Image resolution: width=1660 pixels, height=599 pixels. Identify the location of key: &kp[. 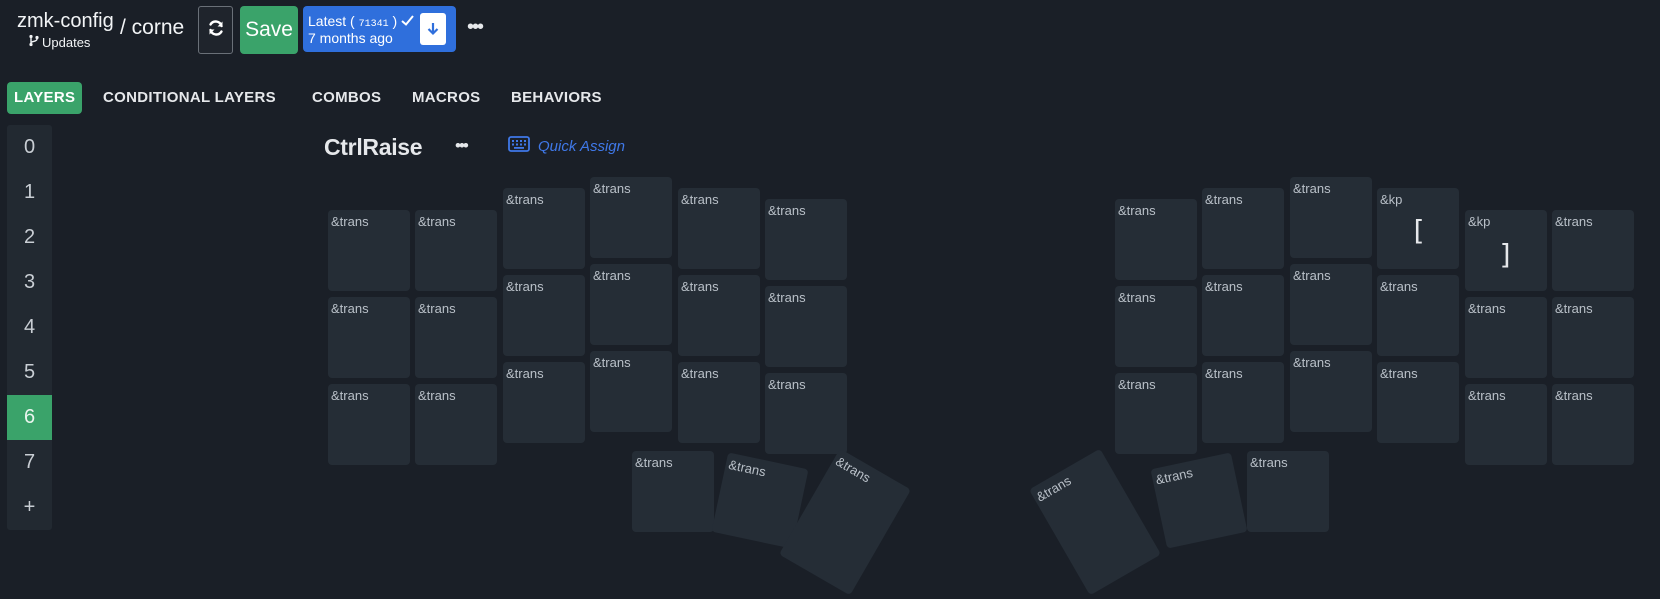
(1418, 228).